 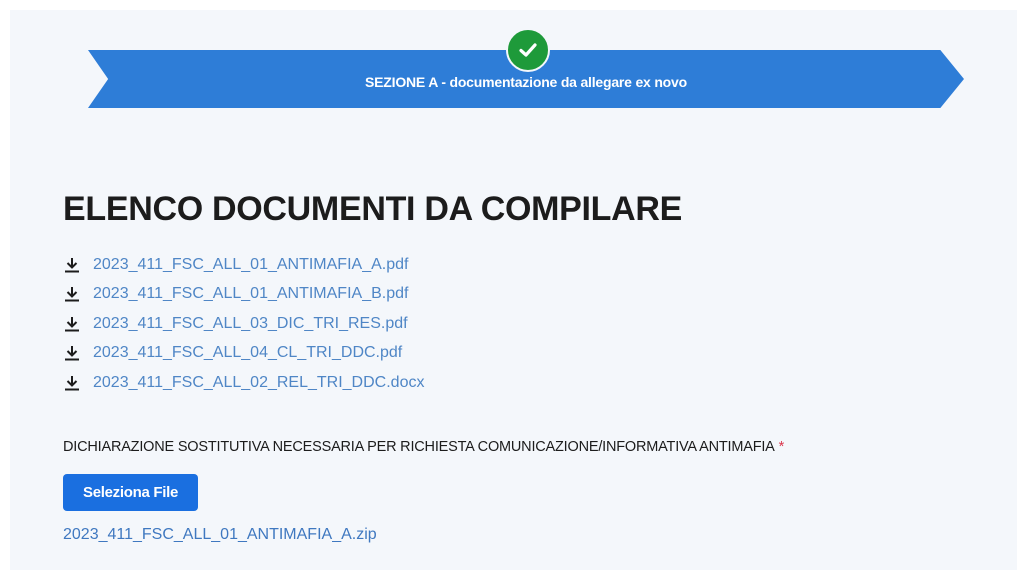 What do you see at coordinates (258, 383) in the screenshot?
I see `document-name: 2023_411_FSC_ALL_02_REL_TRI_DDC.docx` at bounding box center [258, 383].